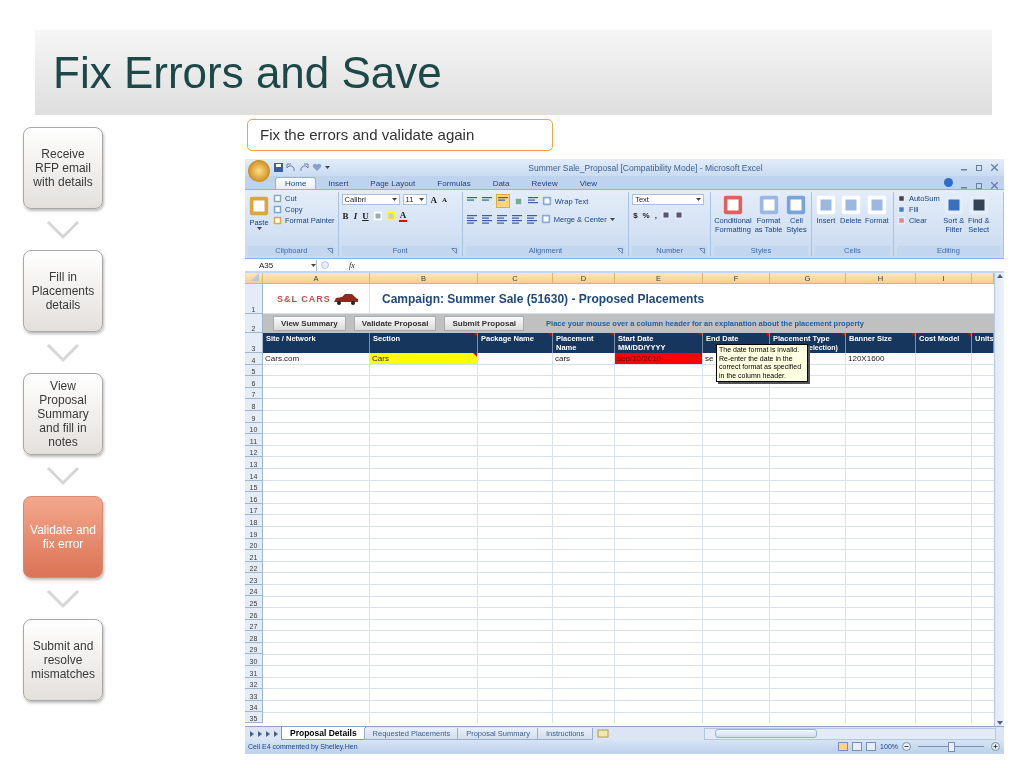 This screenshot has height=768, width=1024. What do you see at coordinates (659, 359) in the screenshot?
I see `table-cell: sep/10/2010` at bounding box center [659, 359].